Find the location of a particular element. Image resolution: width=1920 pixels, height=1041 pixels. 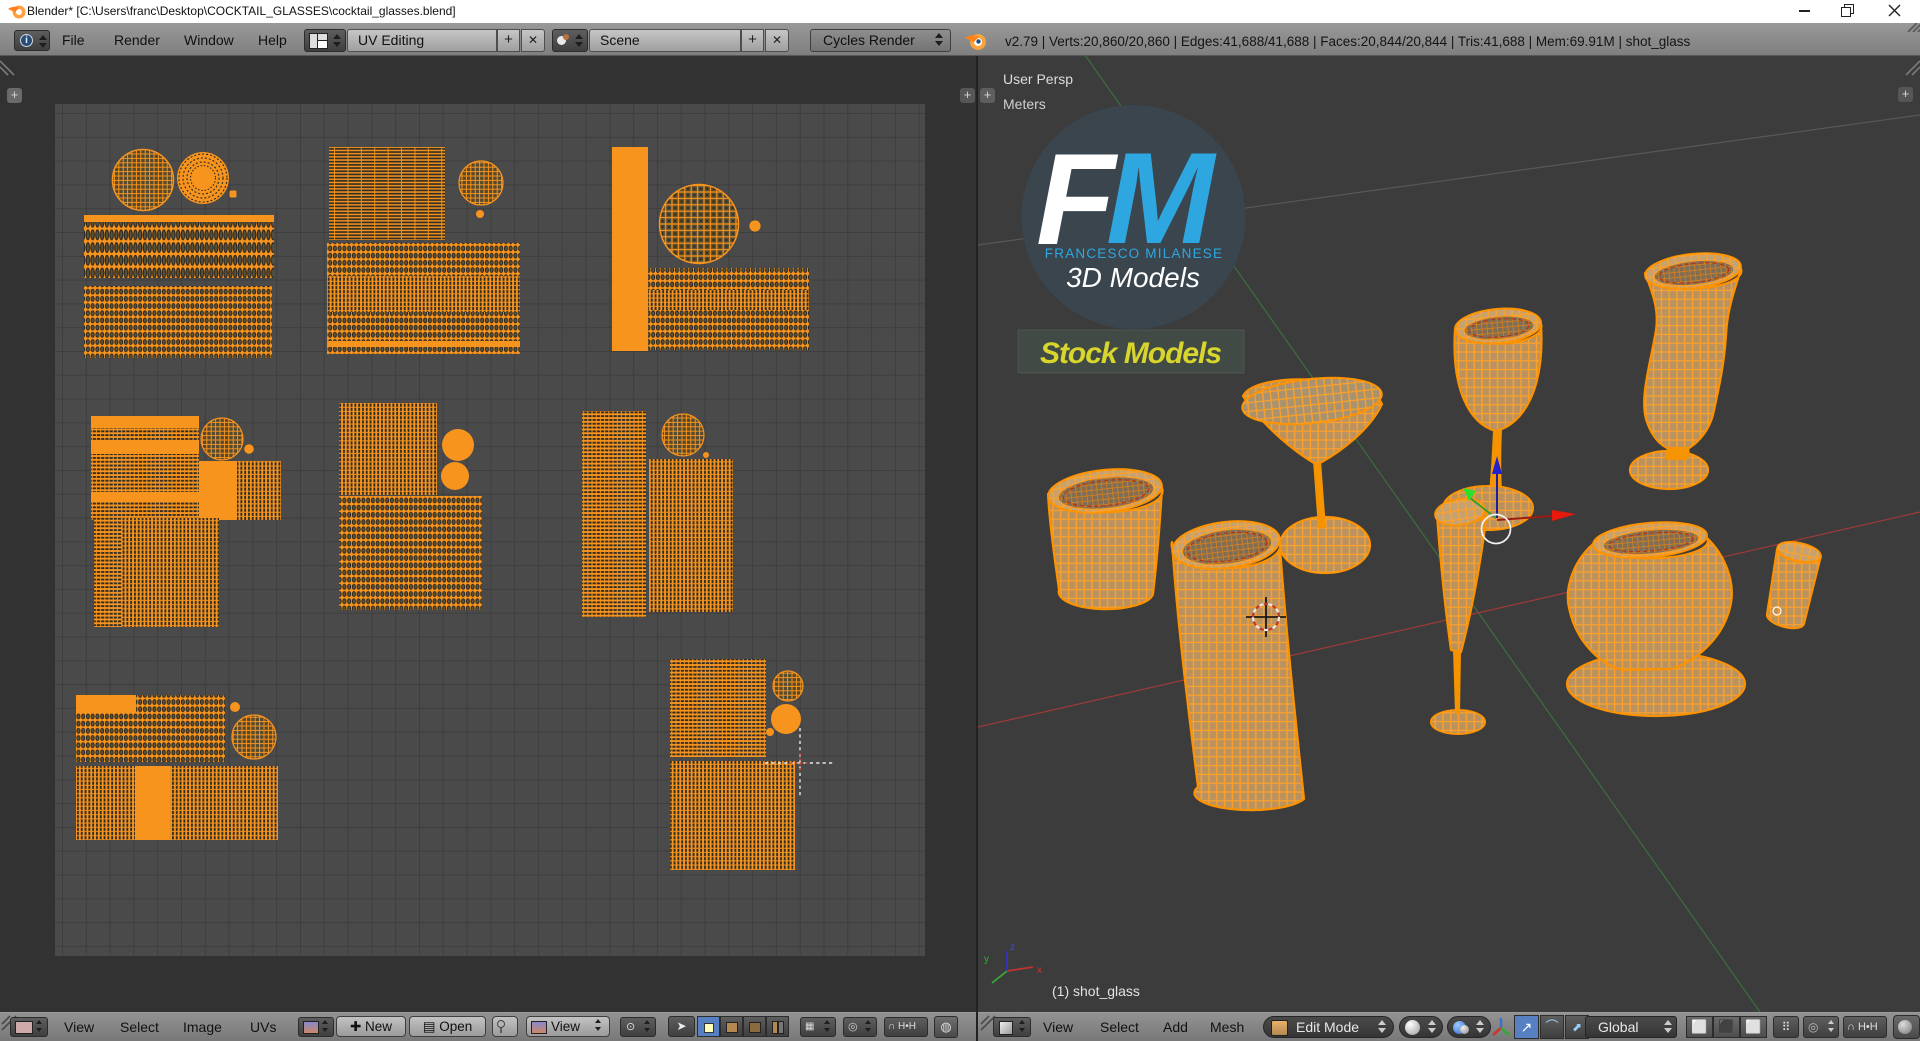

svg-text: z is located at coordinates (1012, 947).